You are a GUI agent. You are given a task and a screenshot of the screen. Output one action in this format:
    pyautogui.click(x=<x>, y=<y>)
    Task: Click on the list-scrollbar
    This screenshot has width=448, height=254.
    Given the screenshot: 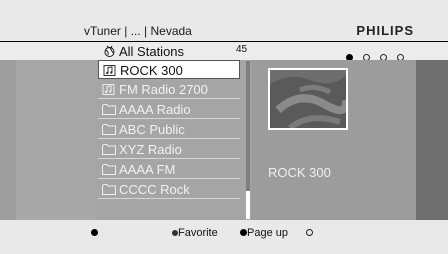 What is the action you would take?
    pyautogui.click(x=248, y=140)
    